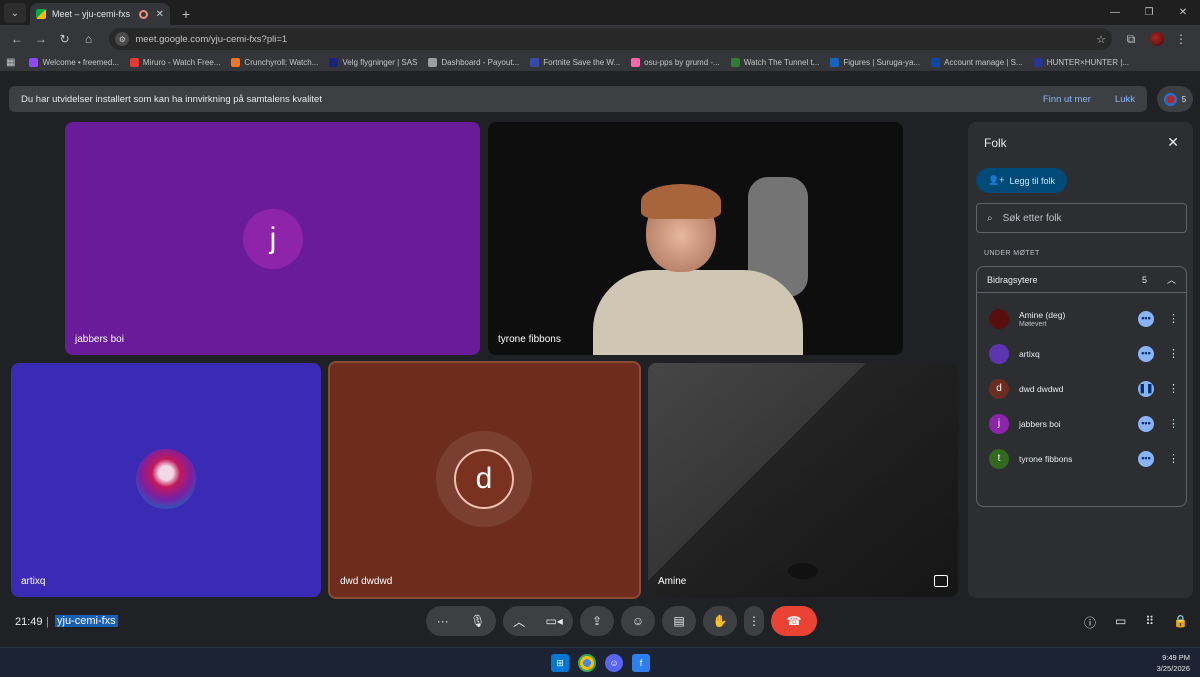  I want to click on participant-info: Amine (deg) Møtevert, so click(1078, 319).